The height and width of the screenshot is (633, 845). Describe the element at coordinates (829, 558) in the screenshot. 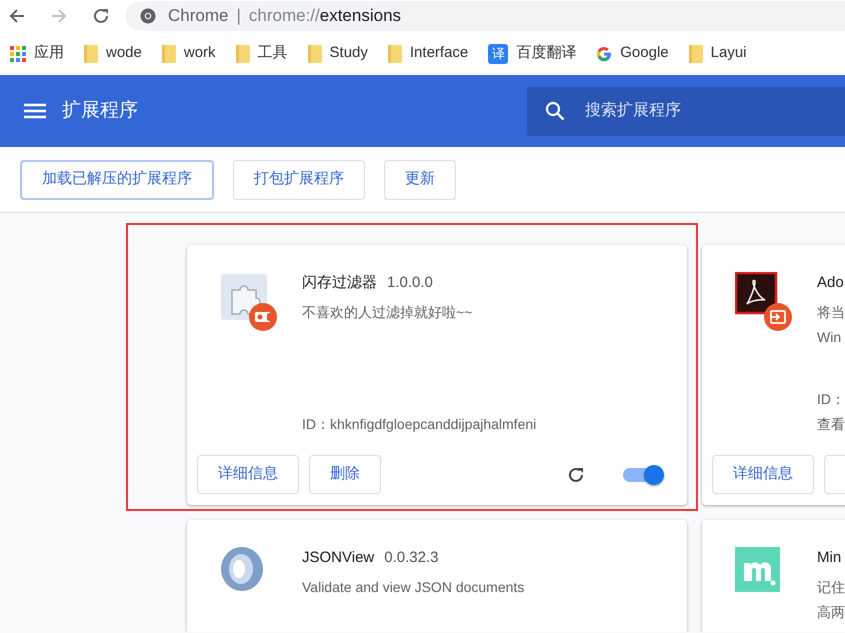

I see `extension-name: Min` at that location.